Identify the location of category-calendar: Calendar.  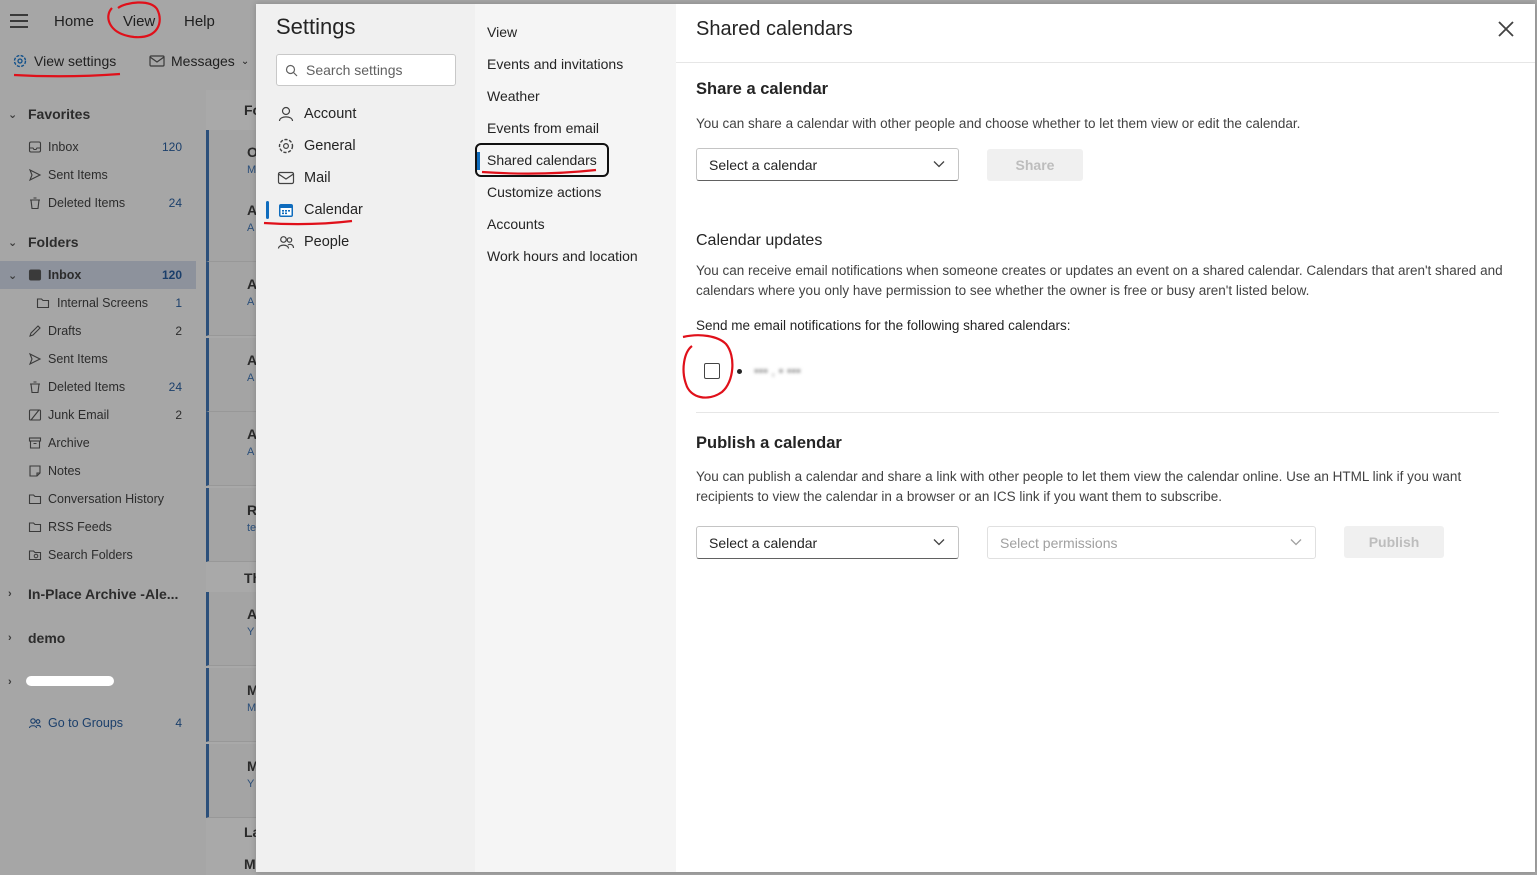
(365, 210).